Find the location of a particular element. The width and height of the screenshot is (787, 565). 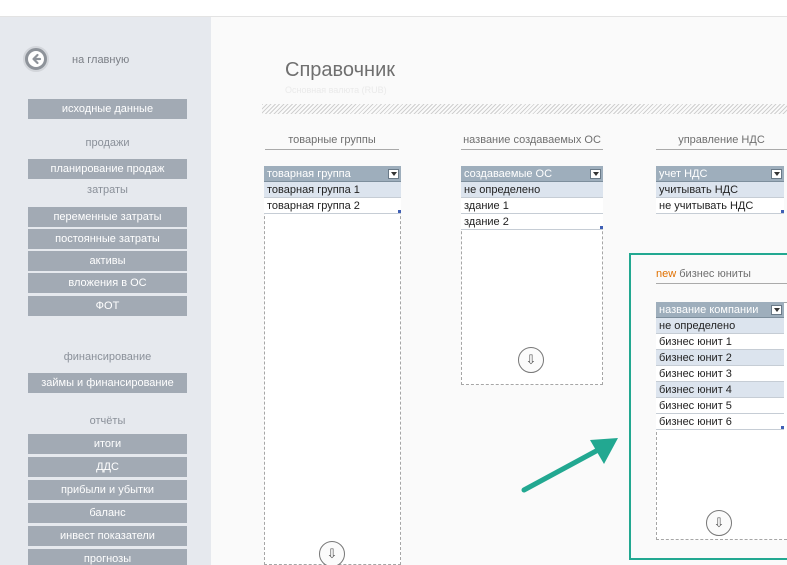

product-groups-column-header: товарная группа is located at coordinates (332, 174).